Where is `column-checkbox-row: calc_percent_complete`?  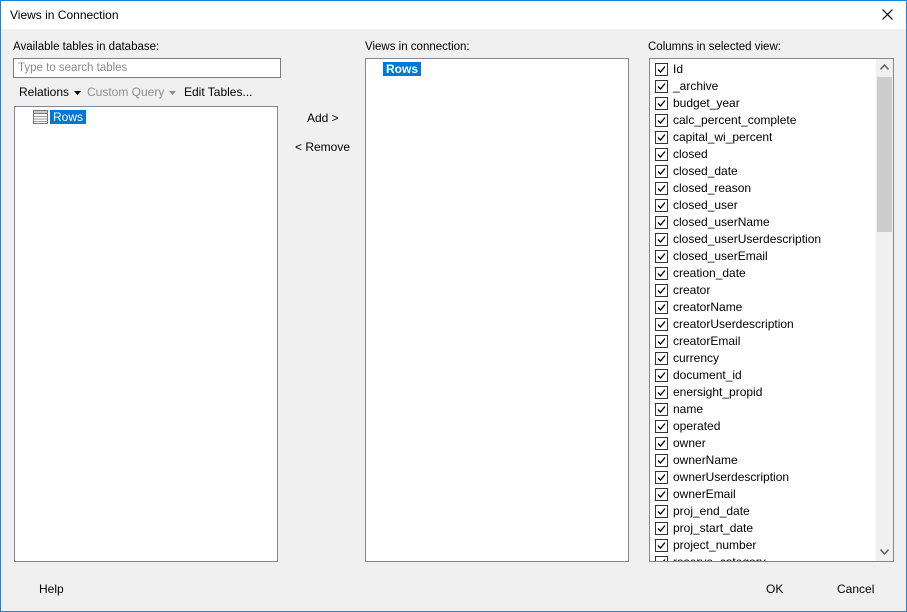
column-checkbox-row: calc_percent_complete is located at coordinates (763, 120).